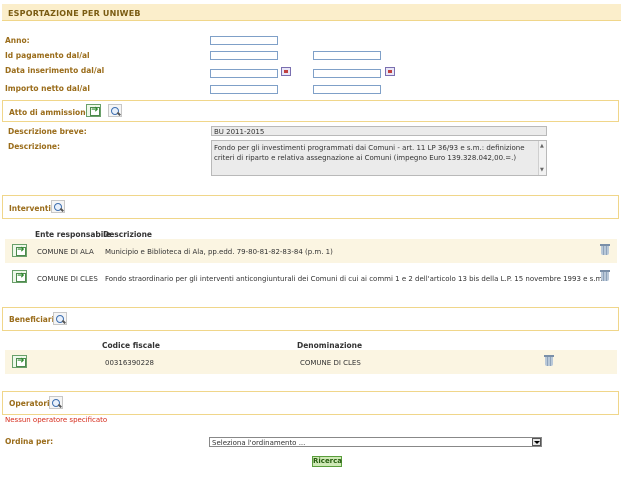 This screenshot has width=625, height=478. Describe the element at coordinates (30, 208) in the screenshot. I see `interventi-title: Interventi` at that location.